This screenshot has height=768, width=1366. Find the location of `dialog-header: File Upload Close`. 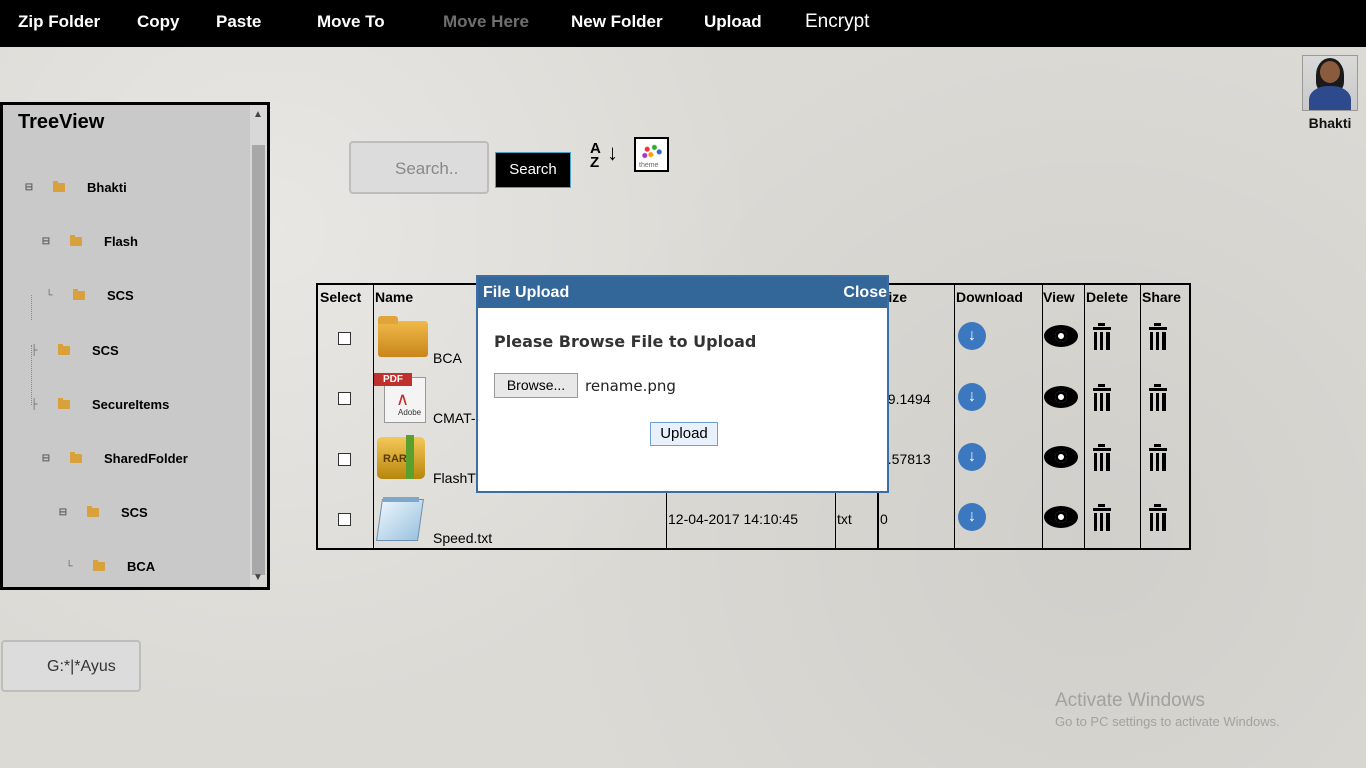

dialog-header: File Upload Close is located at coordinates (682, 292).